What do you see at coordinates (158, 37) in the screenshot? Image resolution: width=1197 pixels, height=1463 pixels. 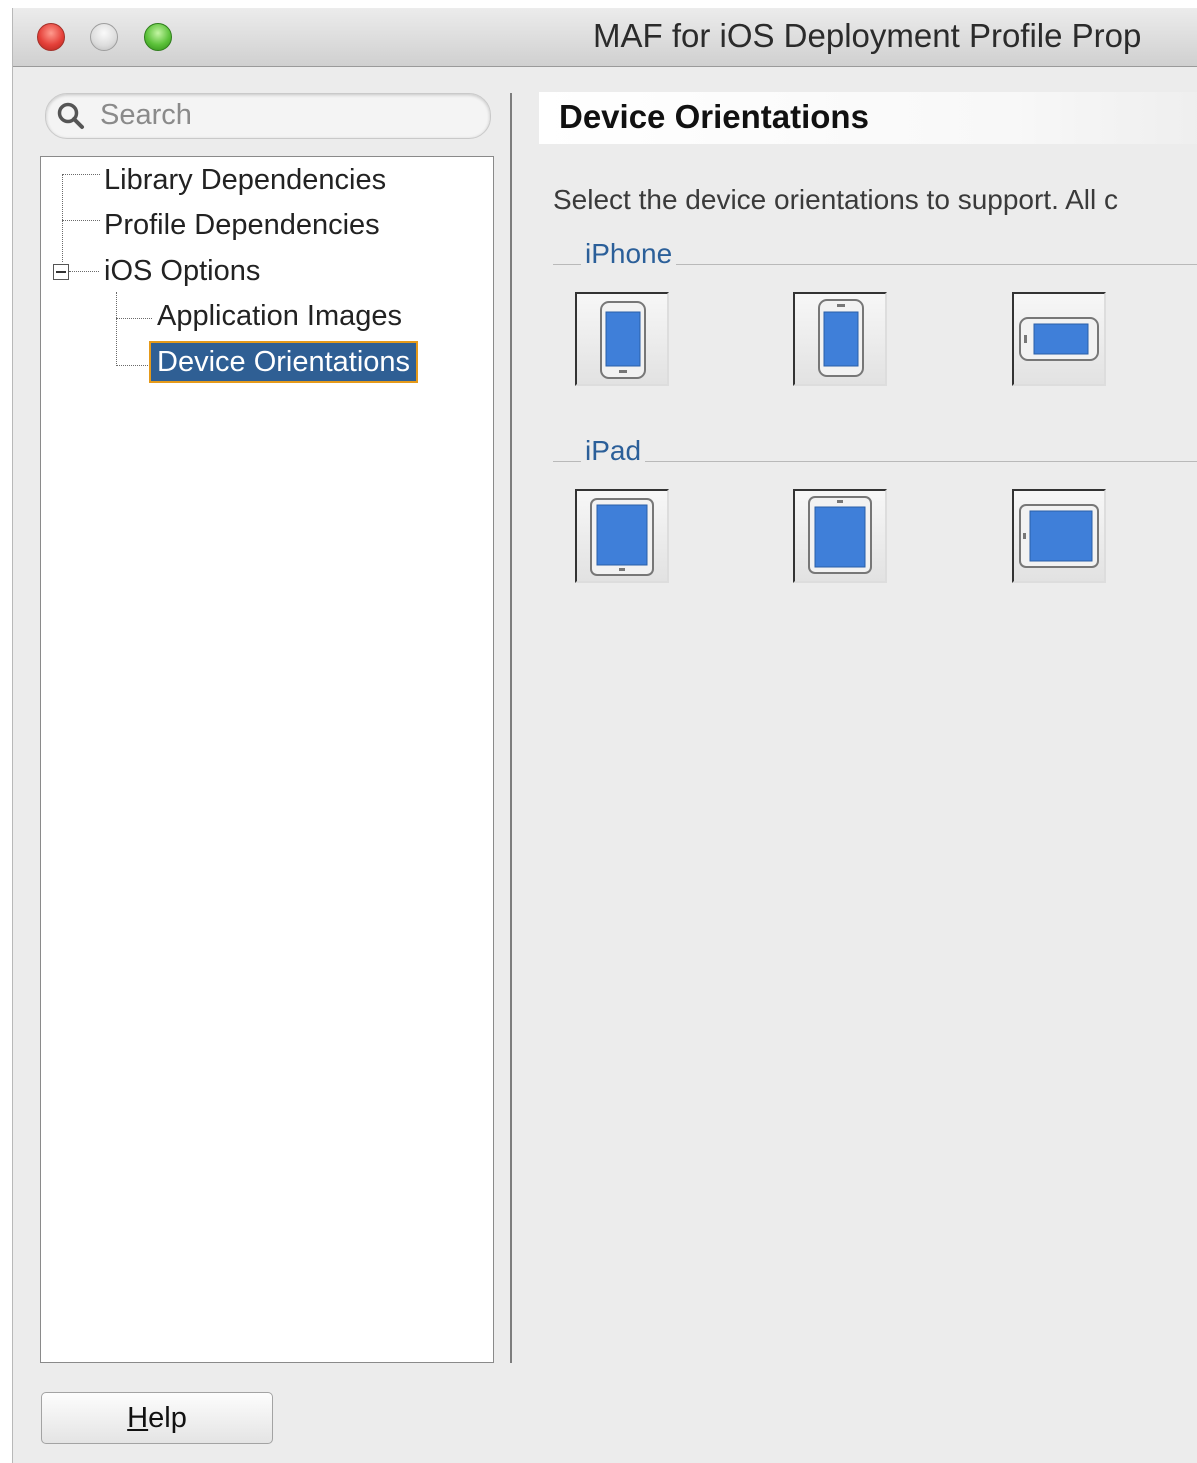 I see `zoom-window-button` at bounding box center [158, 37].